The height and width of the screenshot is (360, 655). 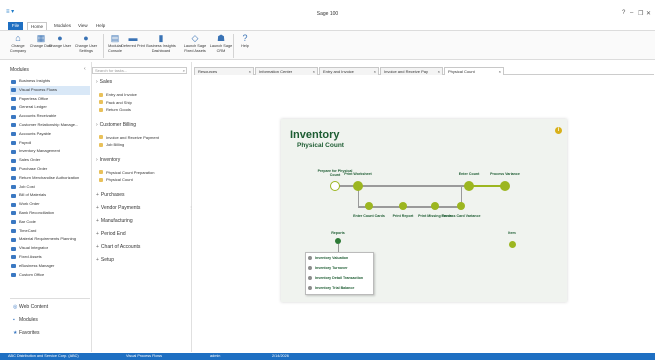 I want to click on task-group-header: + Setup, so click(x=105, y=260).